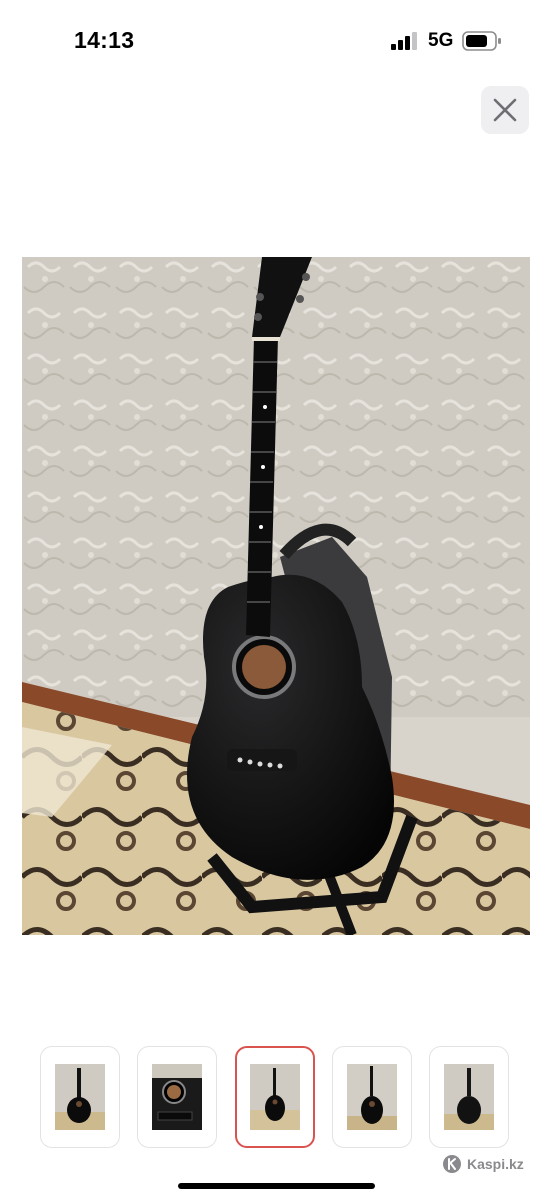  What do you see at coordinates (481, 41) in the screenshot?
I see `battery-icon` at bounding box center [481, 41].